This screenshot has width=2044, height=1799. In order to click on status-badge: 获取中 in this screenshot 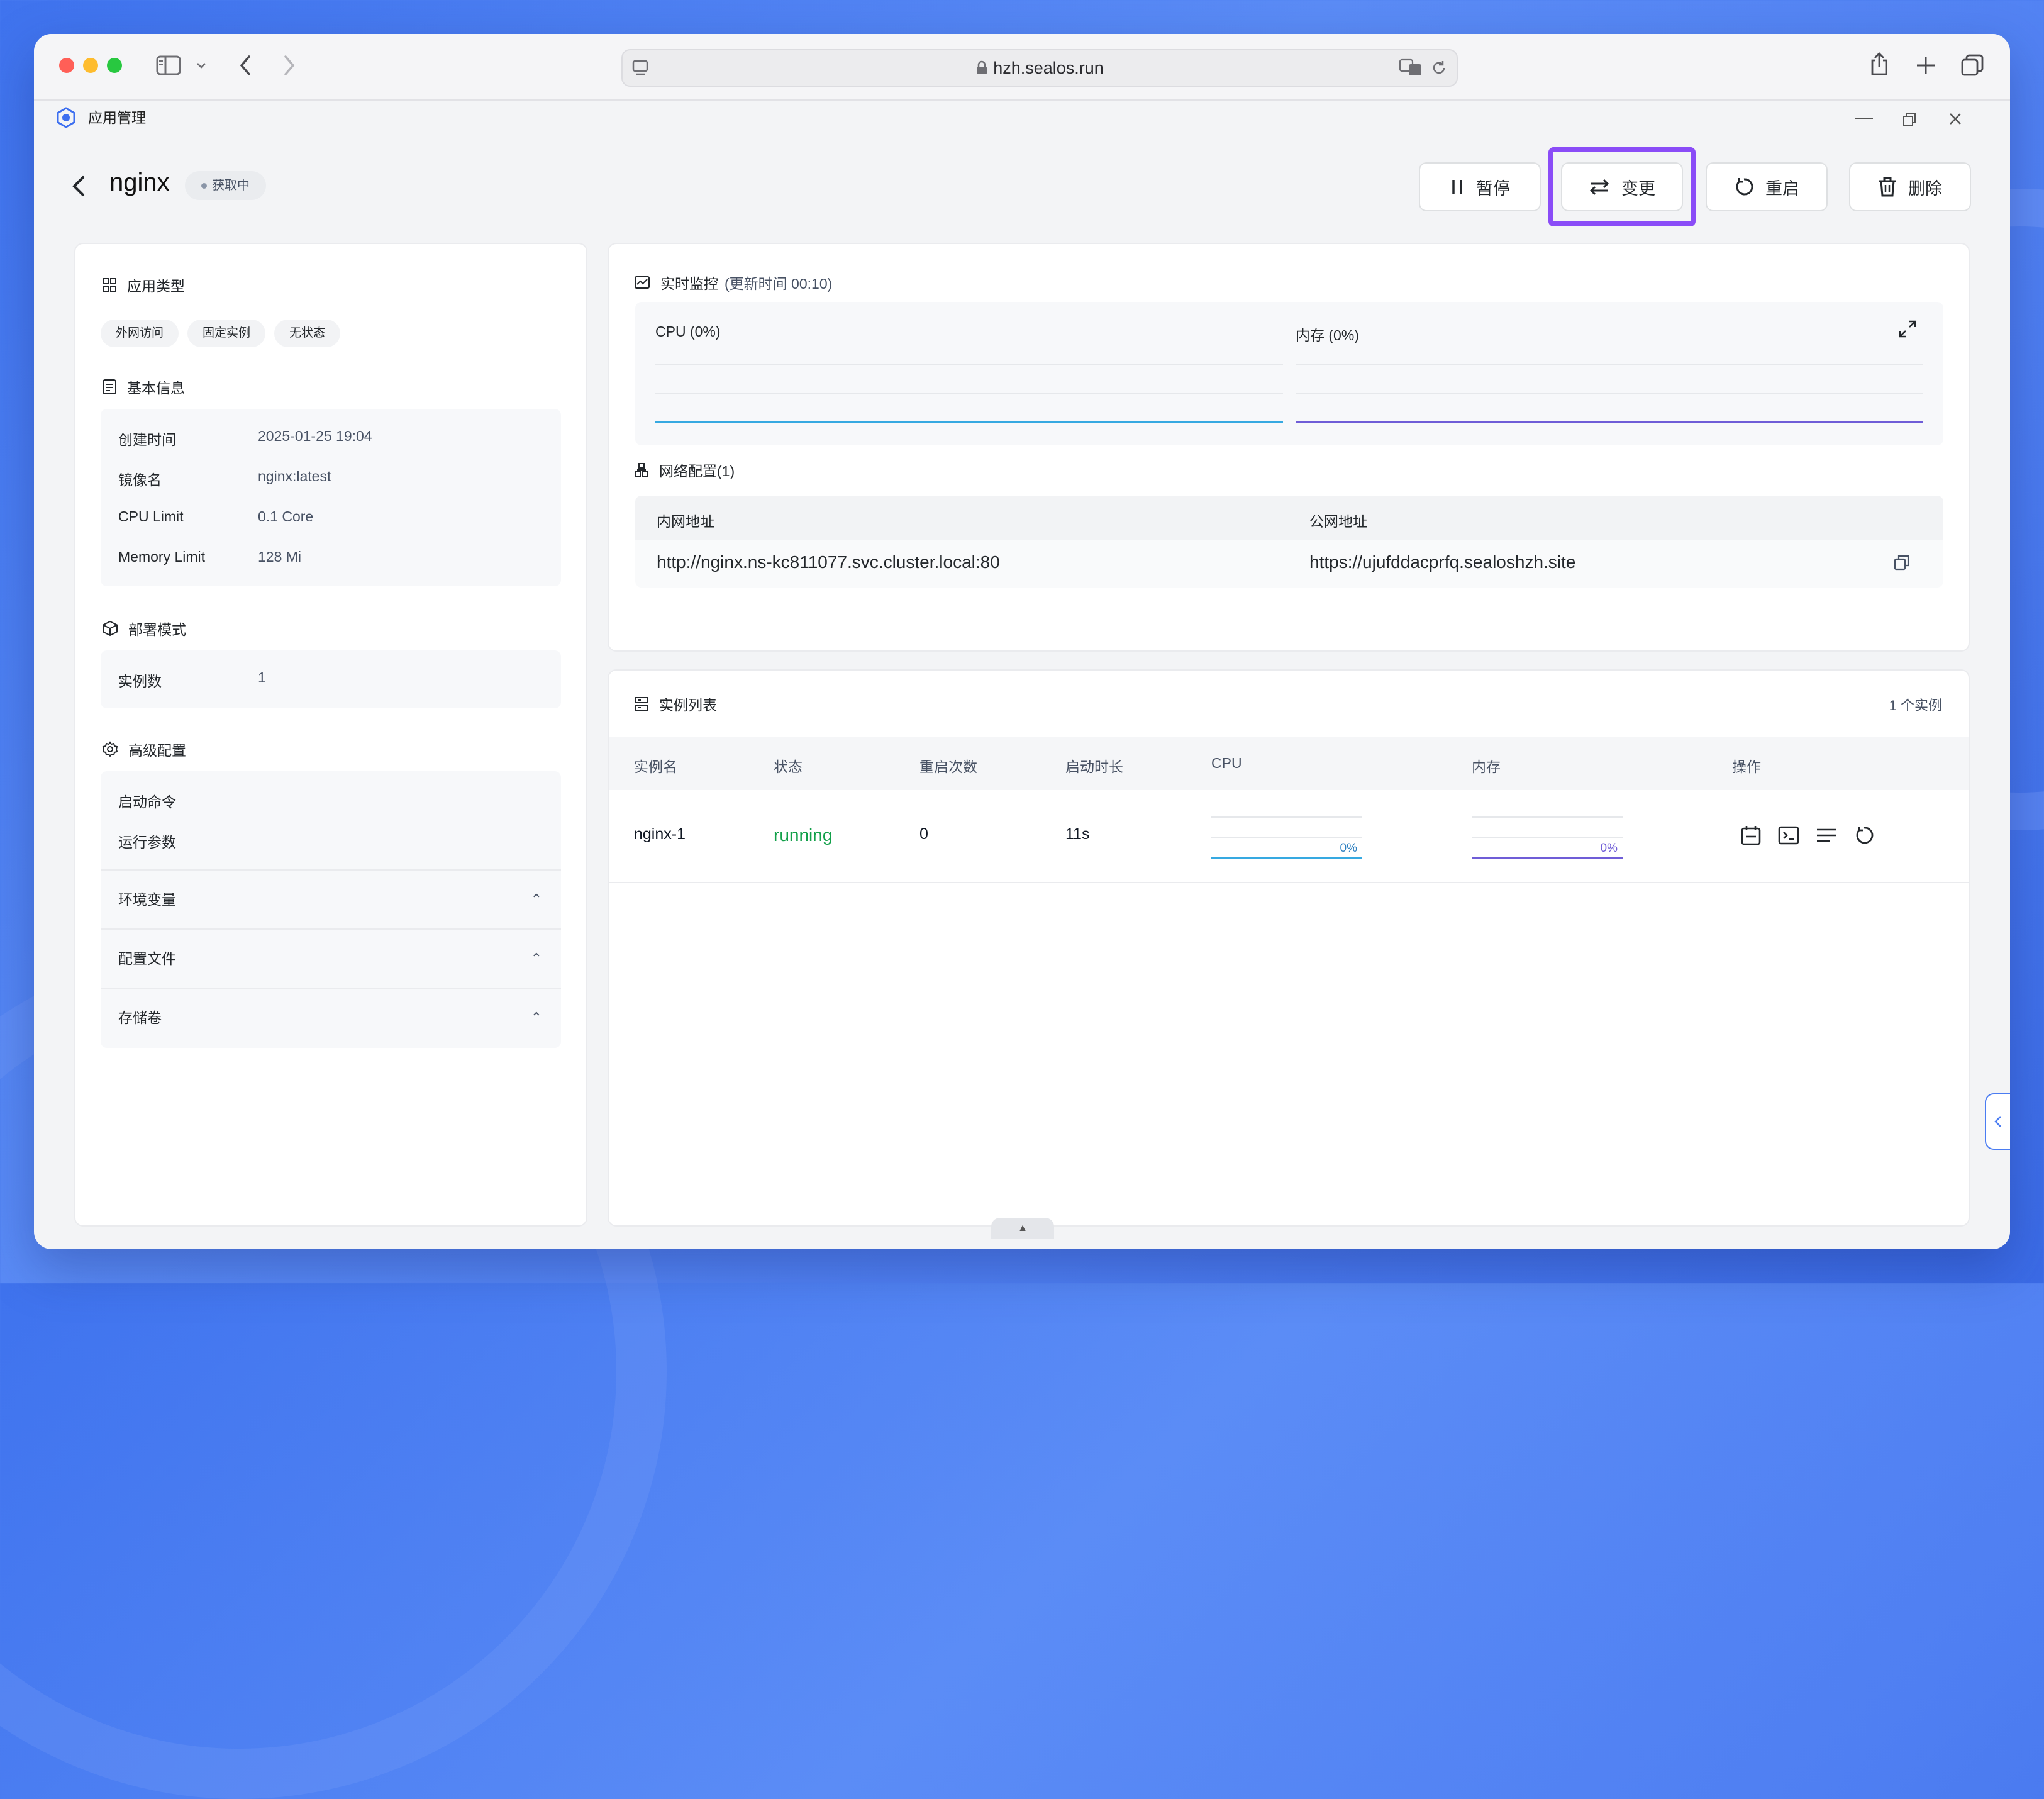, I will do `click(225, 185)`.